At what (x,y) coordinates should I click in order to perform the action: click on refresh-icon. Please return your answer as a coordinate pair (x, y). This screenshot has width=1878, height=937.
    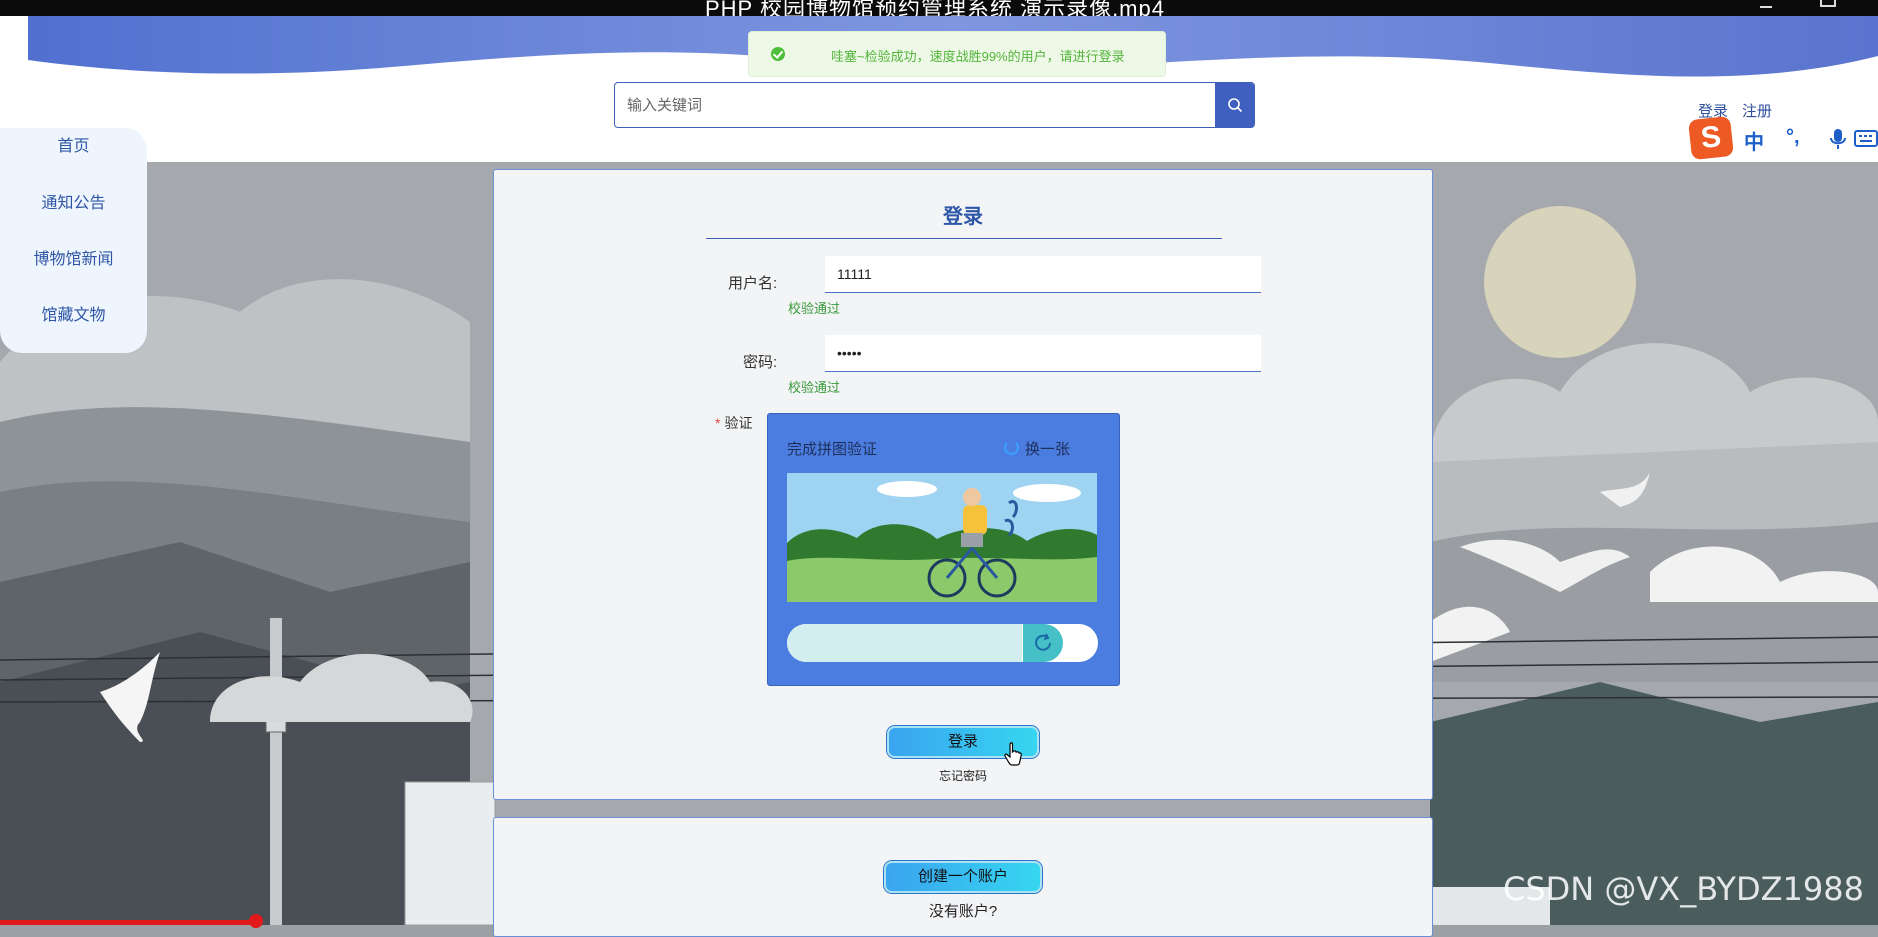
    Looking at the image, I should click on (1011, 447).